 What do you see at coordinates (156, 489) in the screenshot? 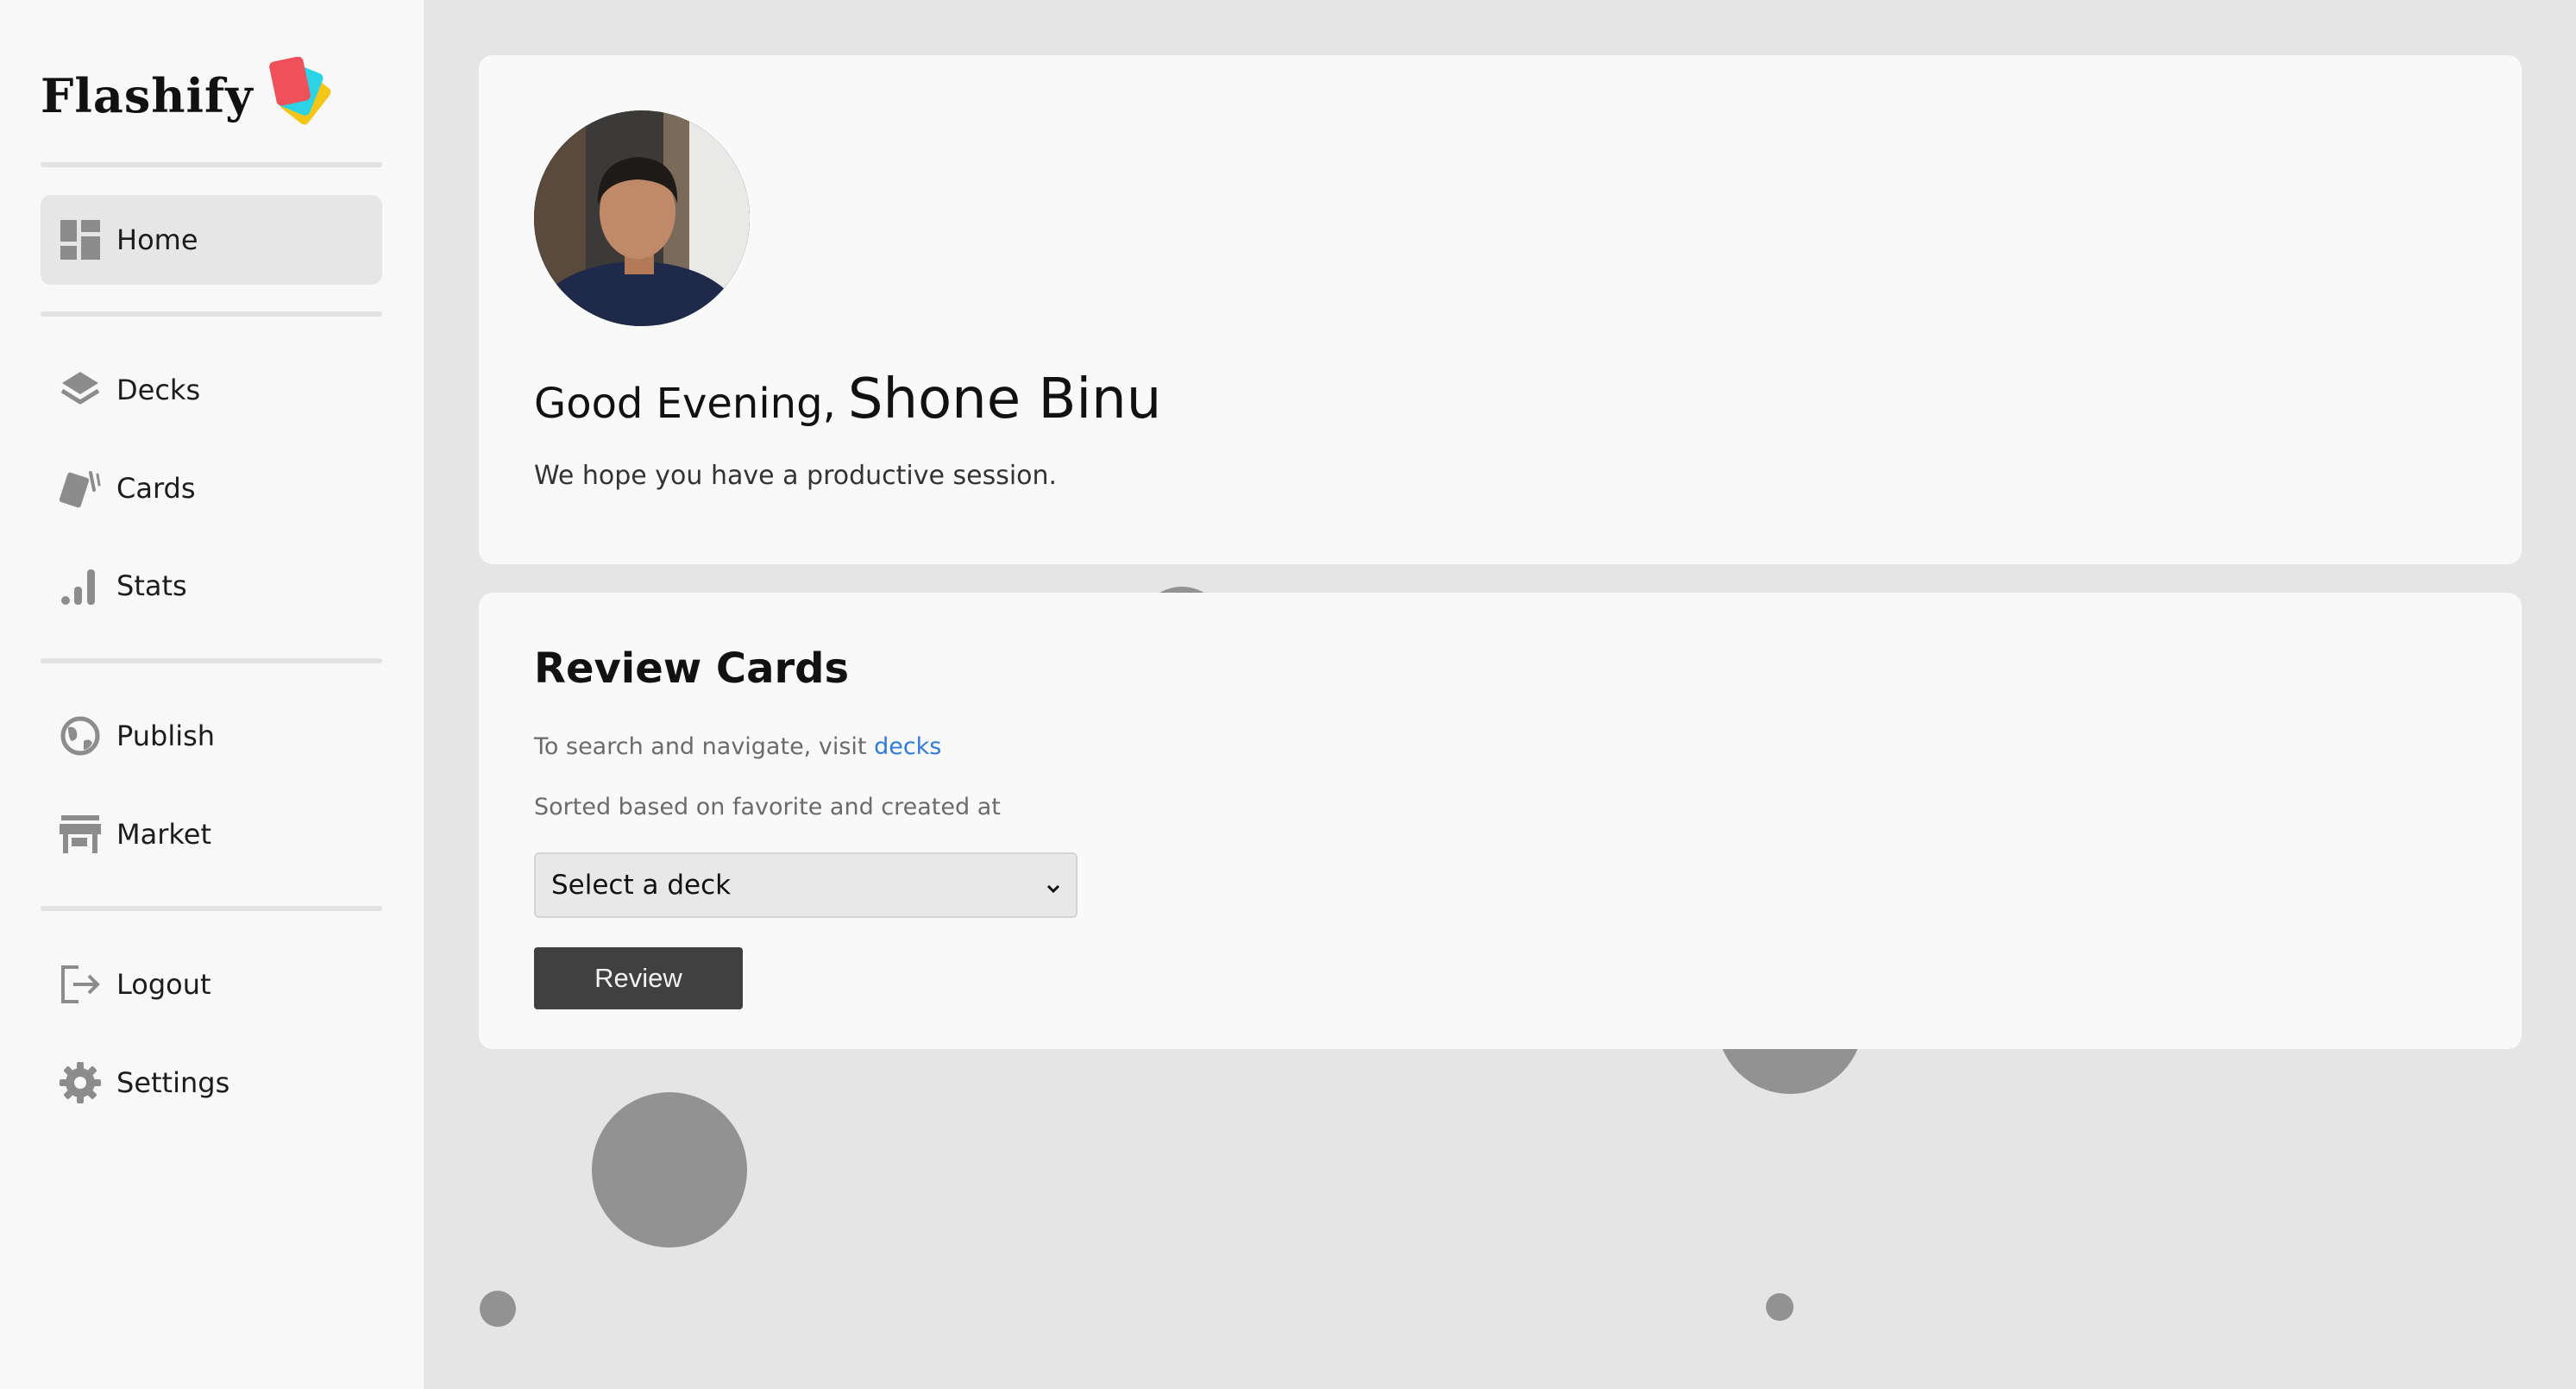
I see `sidebar-item-label: Cards` at bounding box center [156, 489].